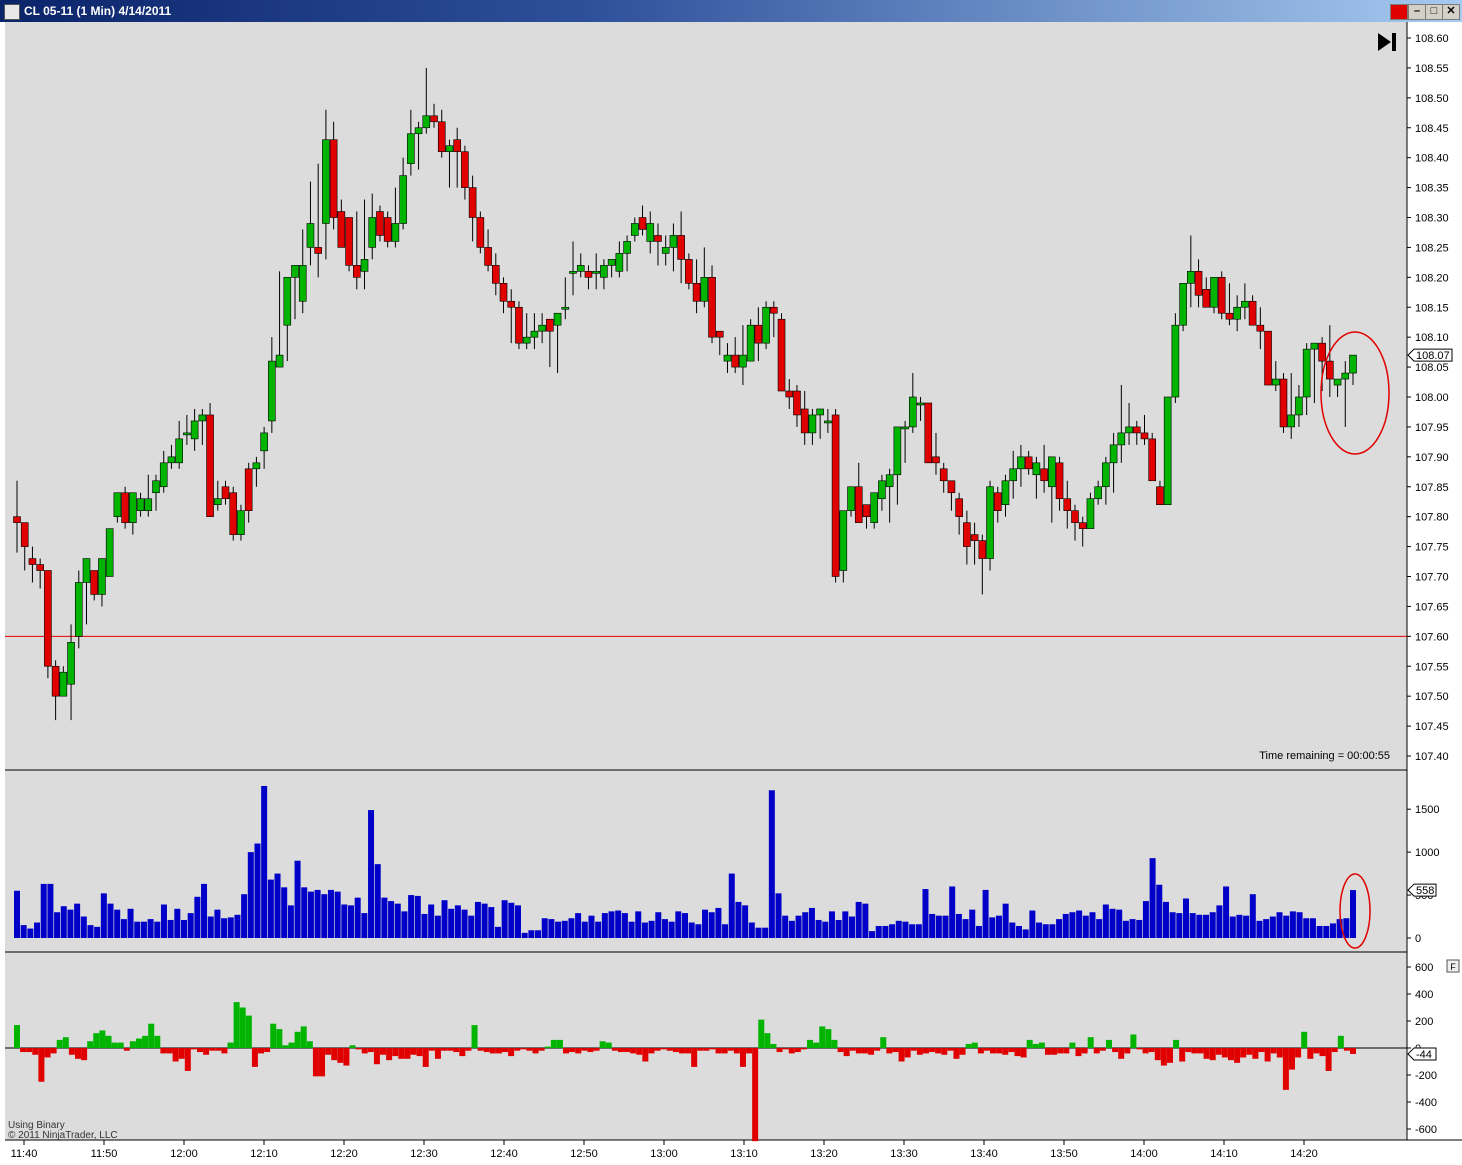 This screenshot has height=1165, width=1462. Describe the element at coordinates (1453, 967) in the screenshot. I see `delta-panel-button-label: F` at that location.